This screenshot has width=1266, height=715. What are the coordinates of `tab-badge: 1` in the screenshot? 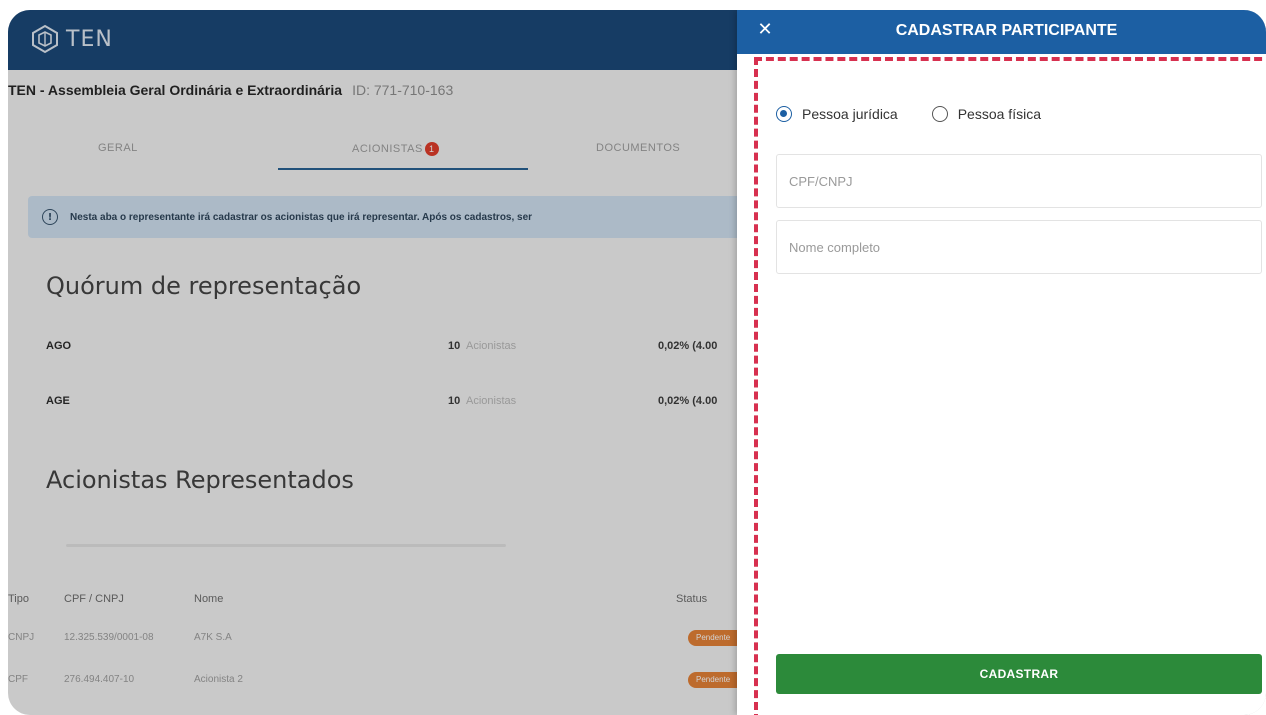 It's located at (431, 149).